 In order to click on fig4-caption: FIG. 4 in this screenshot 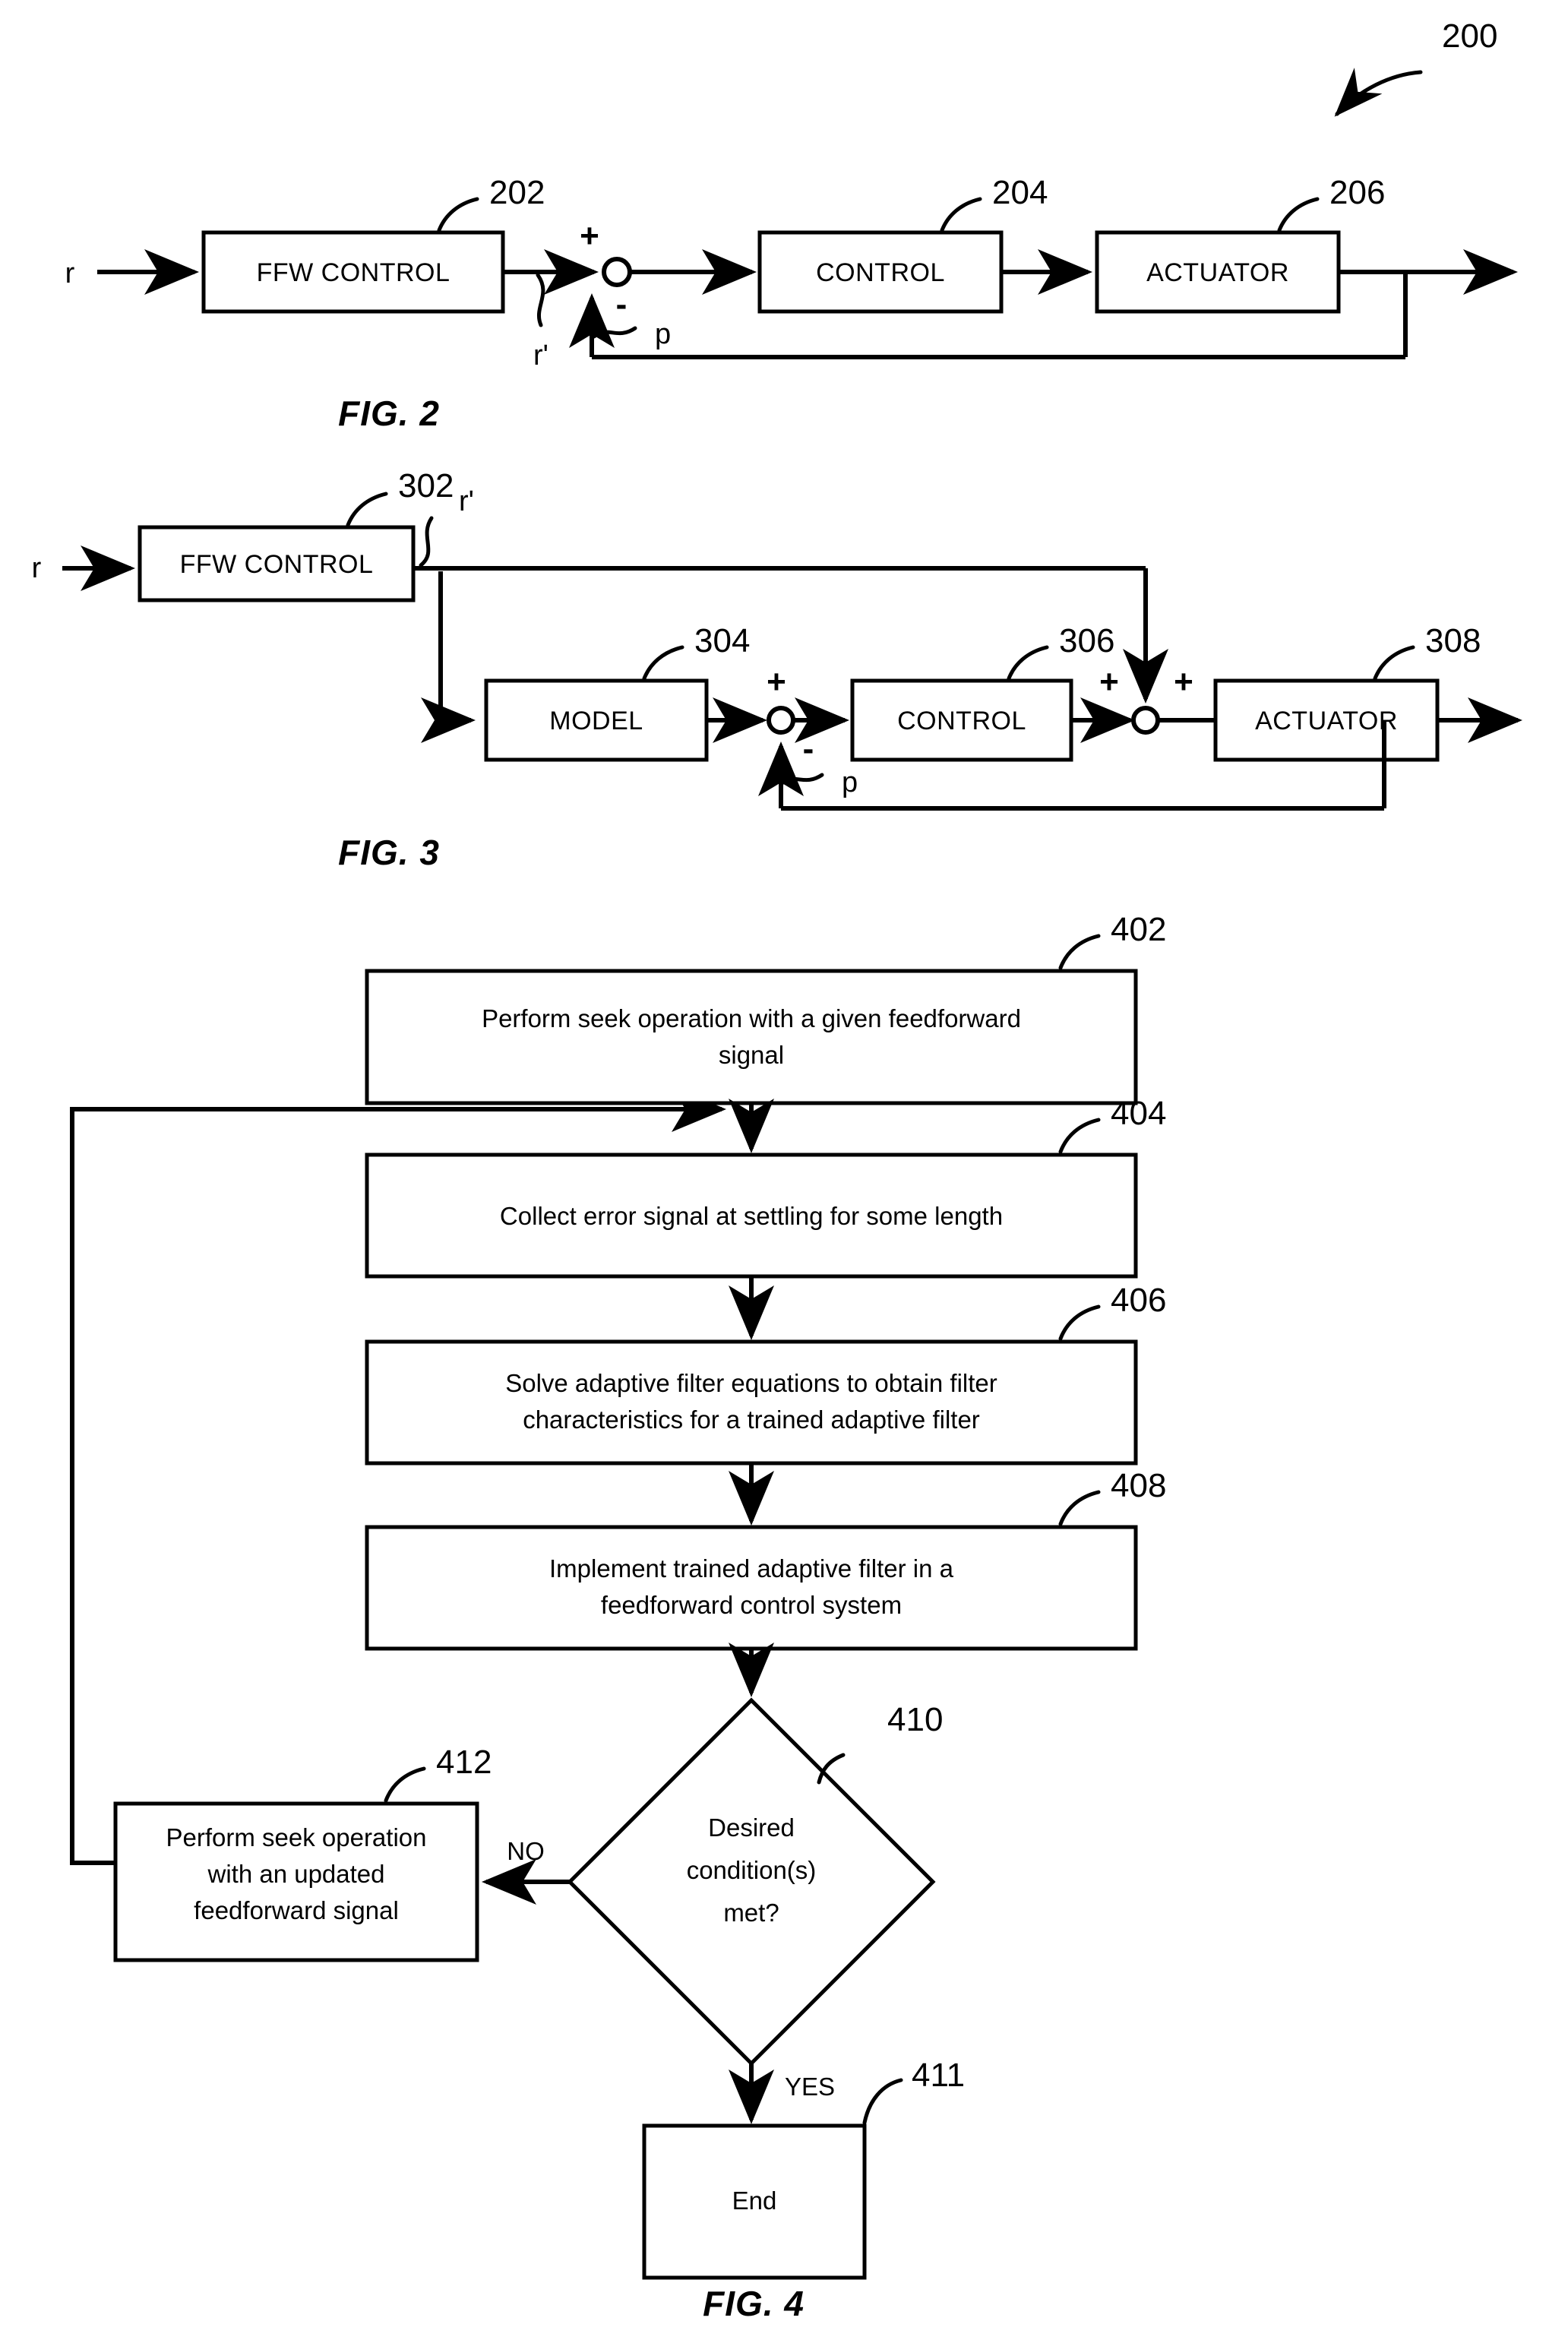, I will do `click(754, 2303)`.